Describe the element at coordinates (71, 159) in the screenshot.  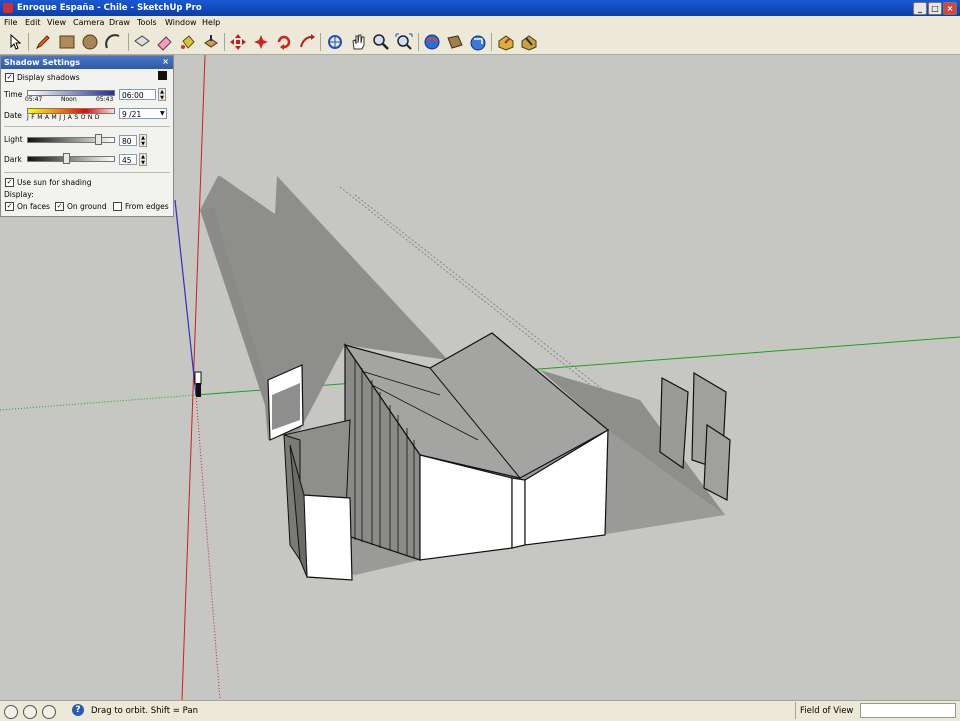
I see `dark-slider` at that location.